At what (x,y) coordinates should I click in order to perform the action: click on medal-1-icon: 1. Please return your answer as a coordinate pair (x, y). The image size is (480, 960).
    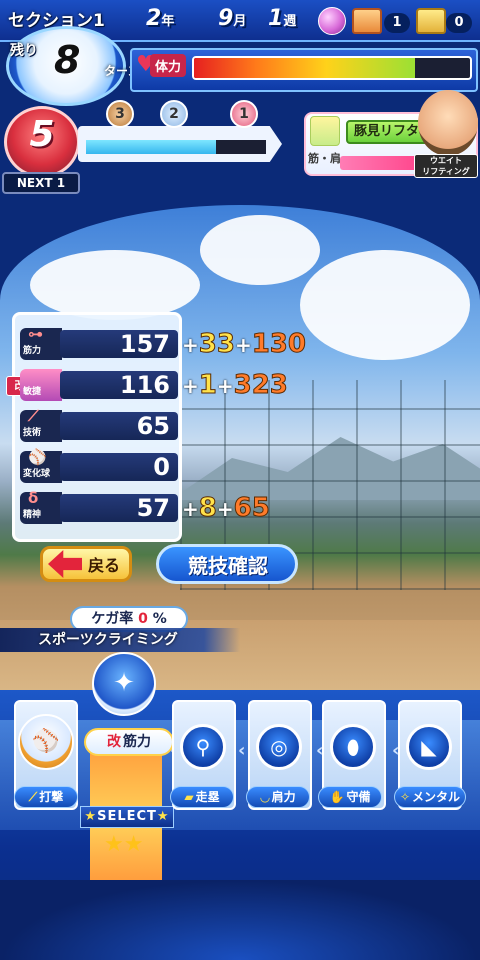
    Looking at the image, I should click on (244, 114).